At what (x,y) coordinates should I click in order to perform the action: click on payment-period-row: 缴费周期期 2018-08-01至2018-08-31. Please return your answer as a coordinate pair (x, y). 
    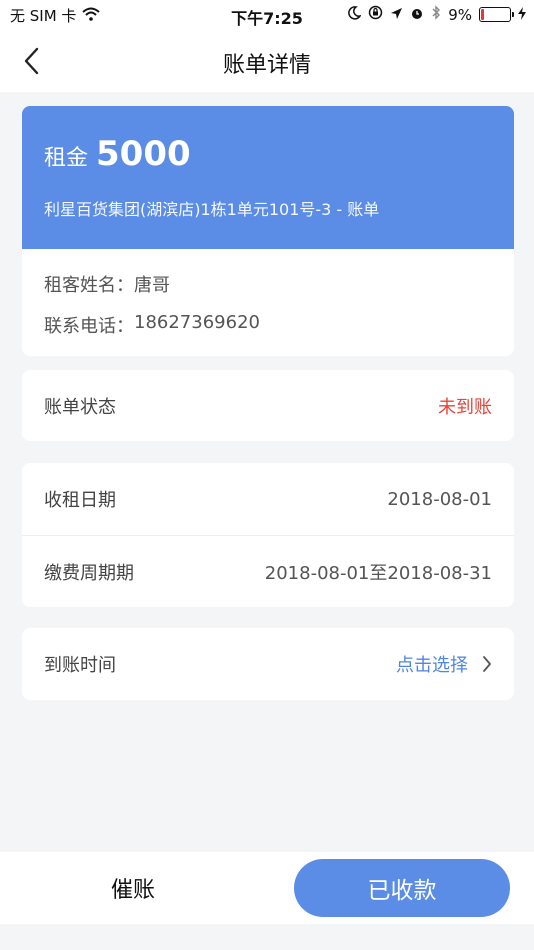
    Looking at the image, I should click on (268, 571).